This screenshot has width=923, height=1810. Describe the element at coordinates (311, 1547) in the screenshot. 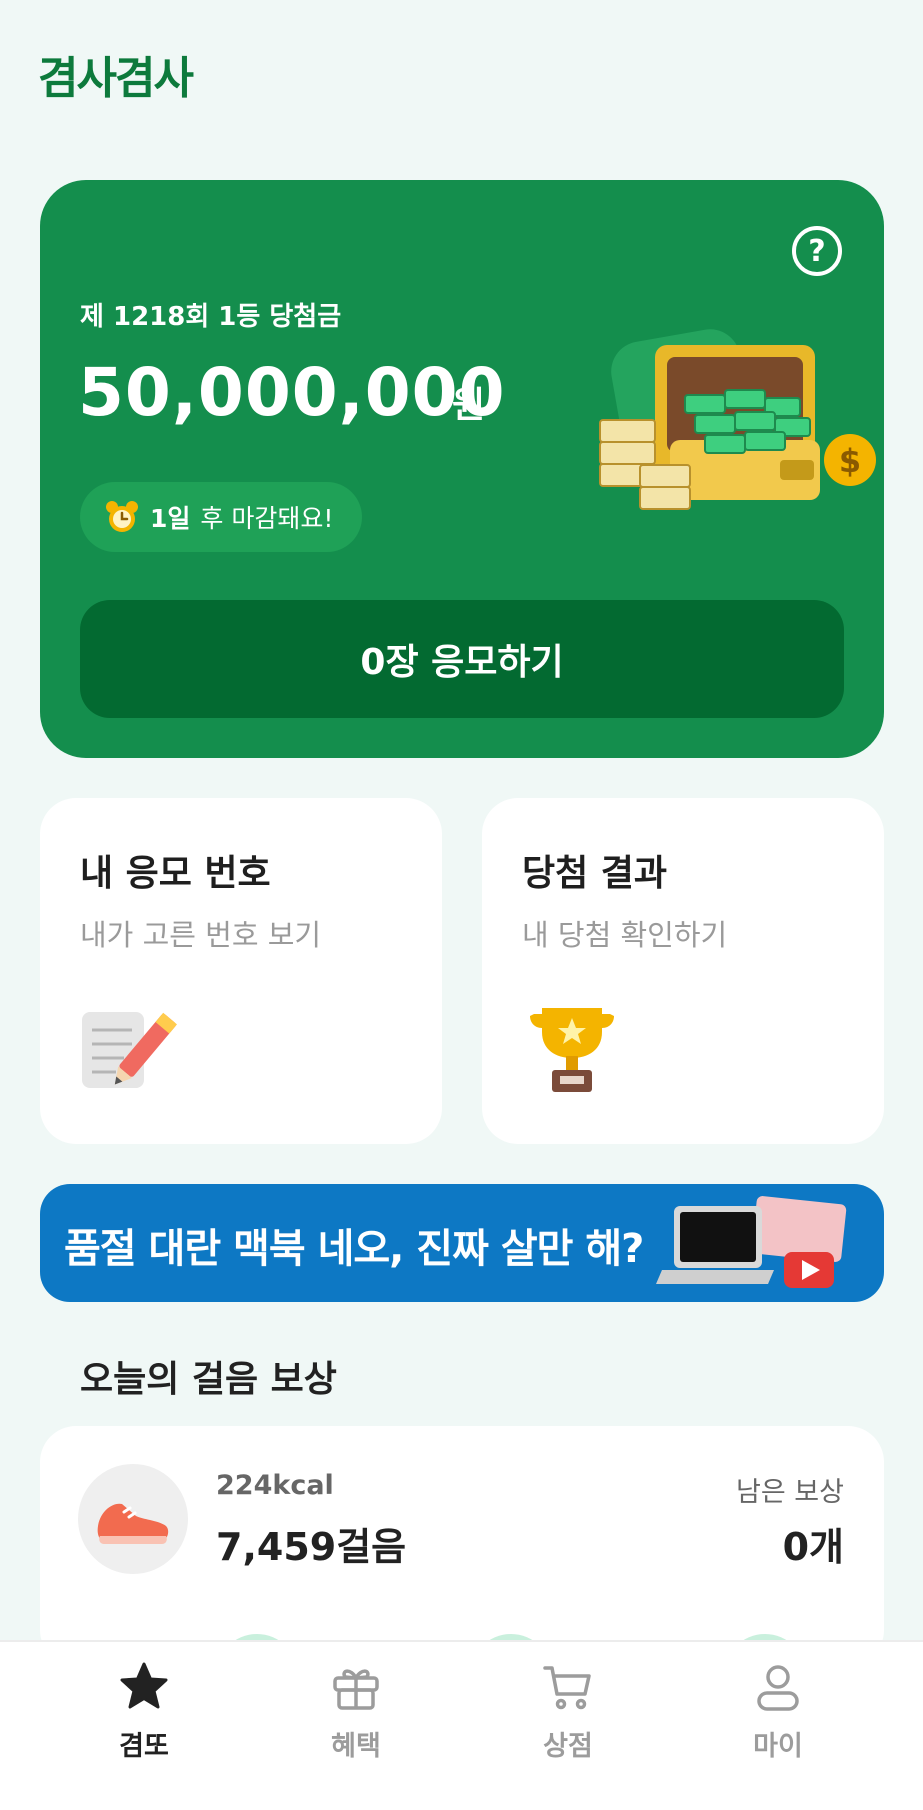

I see `step-count: 7,459걸음` at that location.